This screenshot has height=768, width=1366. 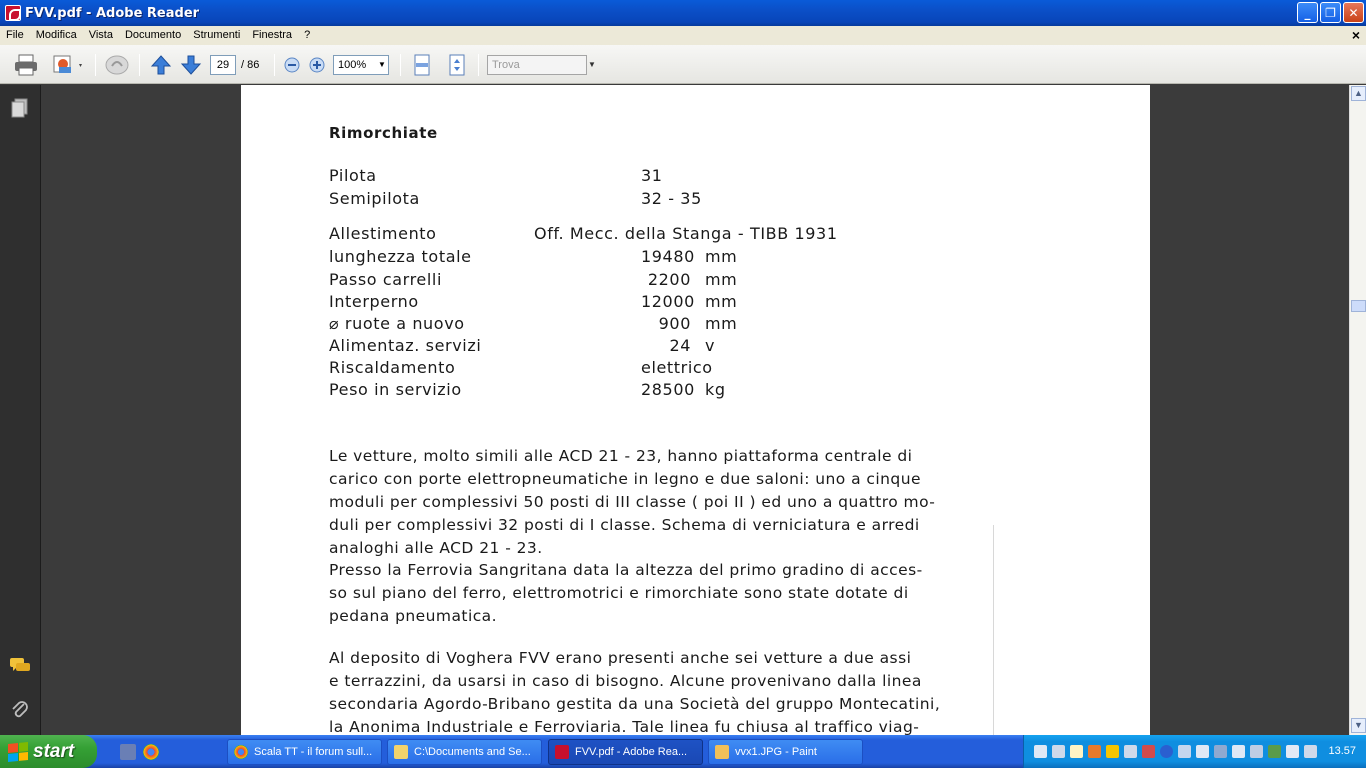 What do you see at coordinates (101, 35) in the screenshot?
I see `menu-vista: Vista` at bounding box center [101, 35].